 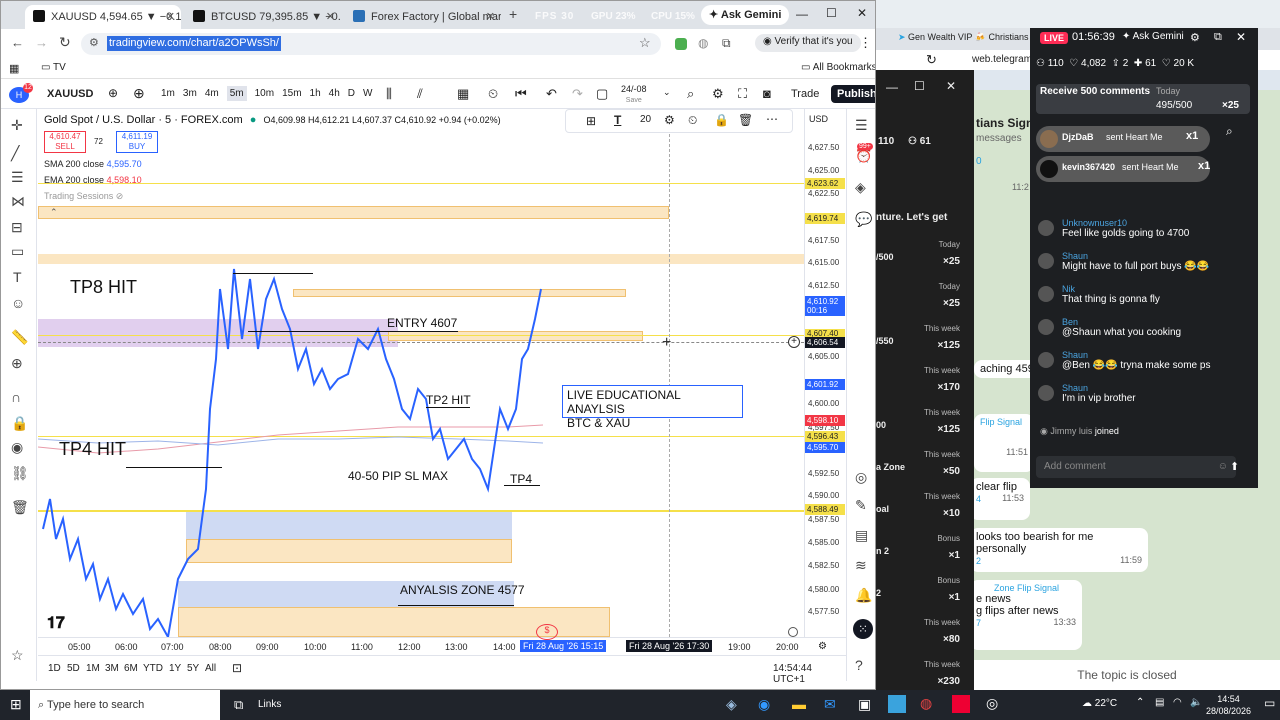 What do you see at coordinates (83, 196) in the screenshot?
I see `sessions-legend: Trading Sessions ⊘` at bounding box center [83, 196].